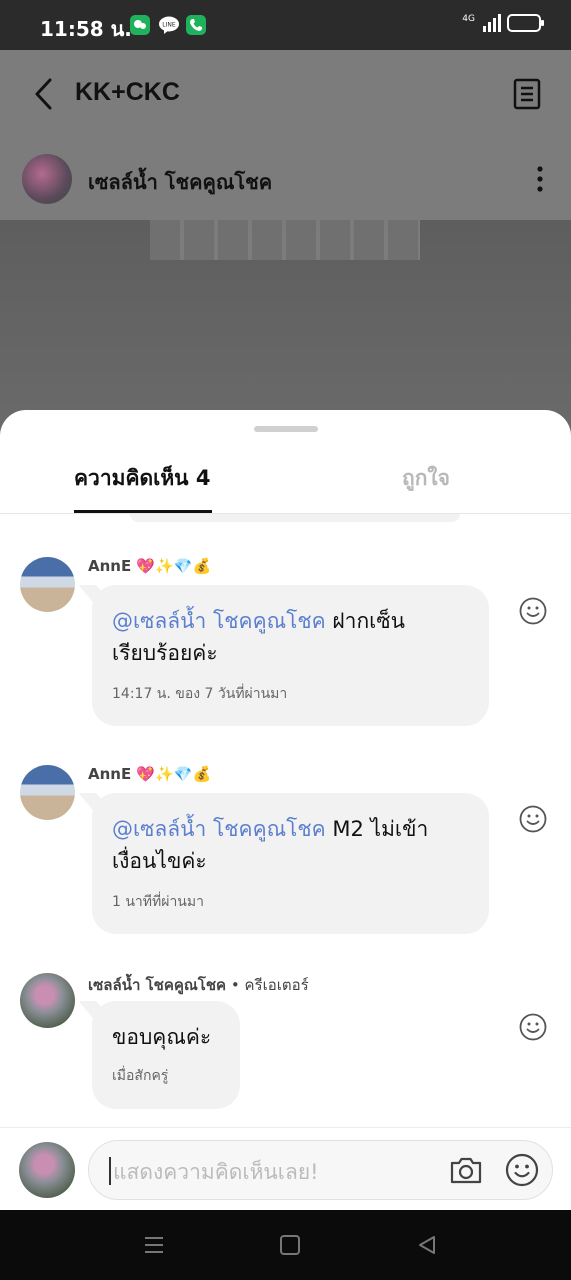  I want to click on comment-text: @เซลล์น้ำ โชคคูณโชค ฝากเซ็นเรียบร้อยค่ะ, so click(290, 637).